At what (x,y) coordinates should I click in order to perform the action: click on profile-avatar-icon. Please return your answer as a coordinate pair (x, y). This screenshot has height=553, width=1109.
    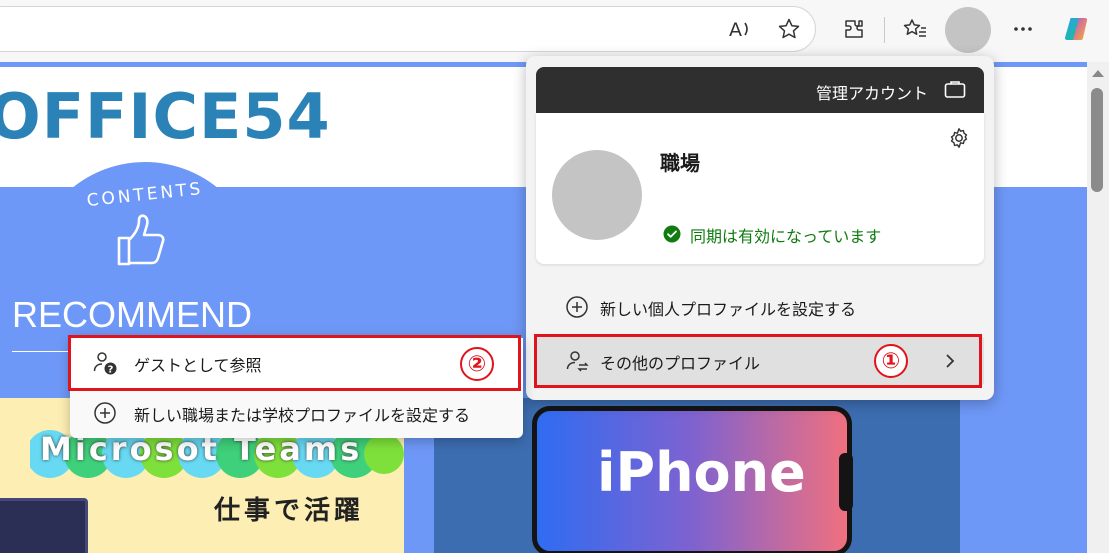
    Looking at the image, I should click on (968, 30).